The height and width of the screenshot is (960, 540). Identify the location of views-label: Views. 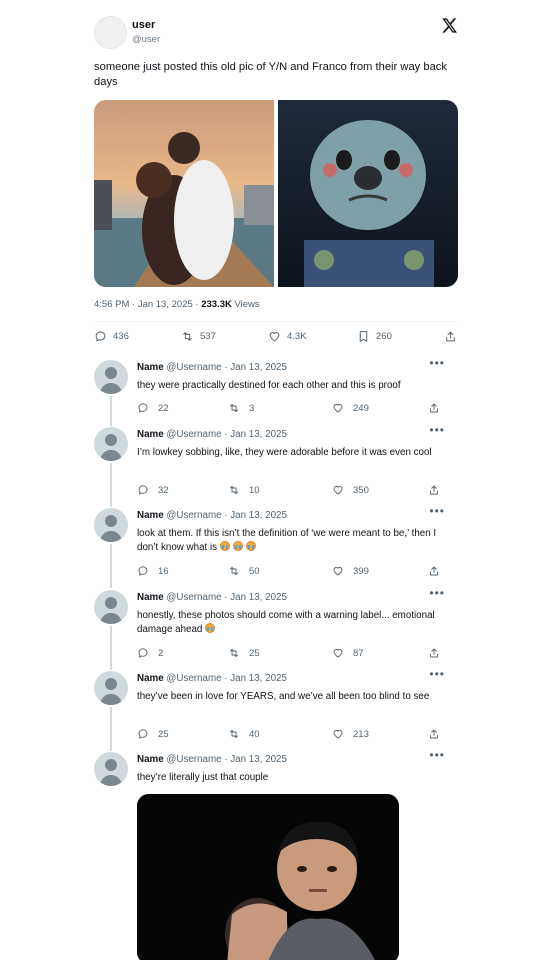
(245, 304).